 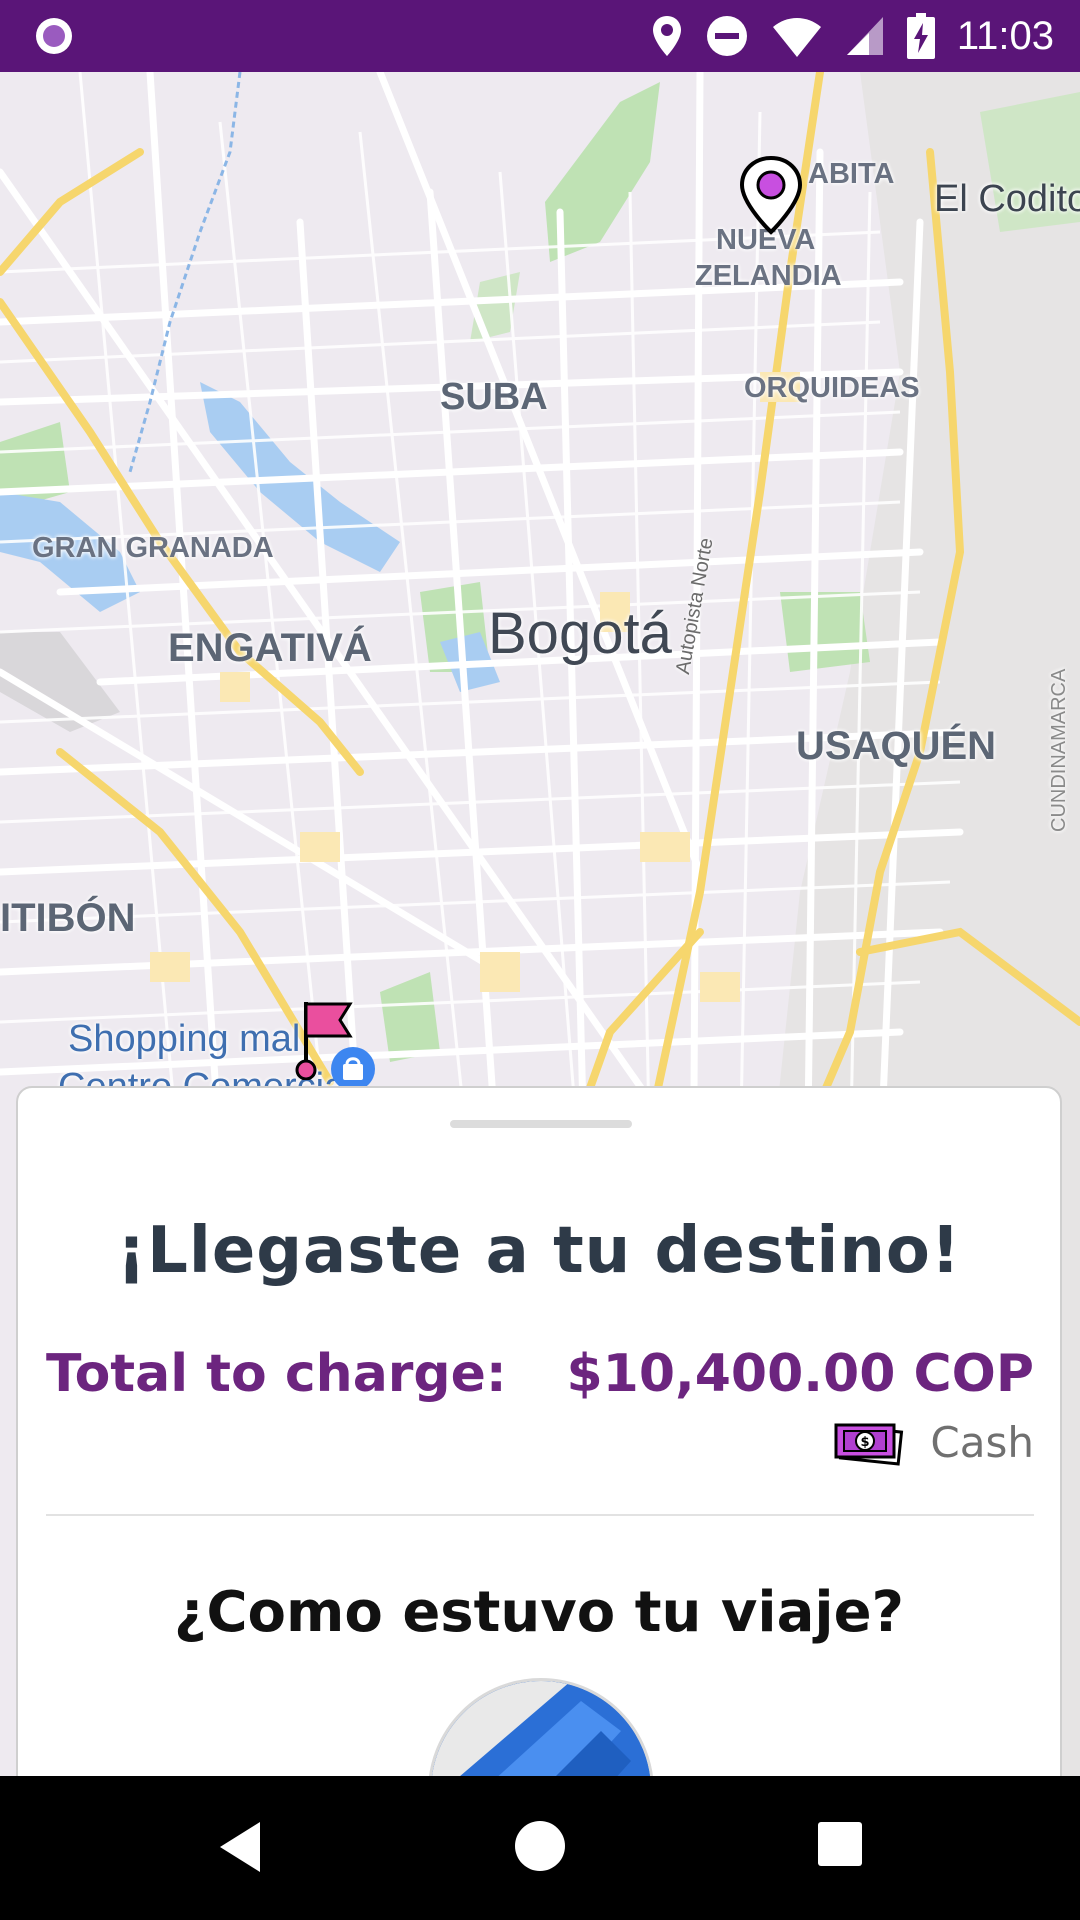 What do you see at coordinates (540, 36) in the screenshot?
I see `status-bar: 11:03` at bounding box center [540, 36].